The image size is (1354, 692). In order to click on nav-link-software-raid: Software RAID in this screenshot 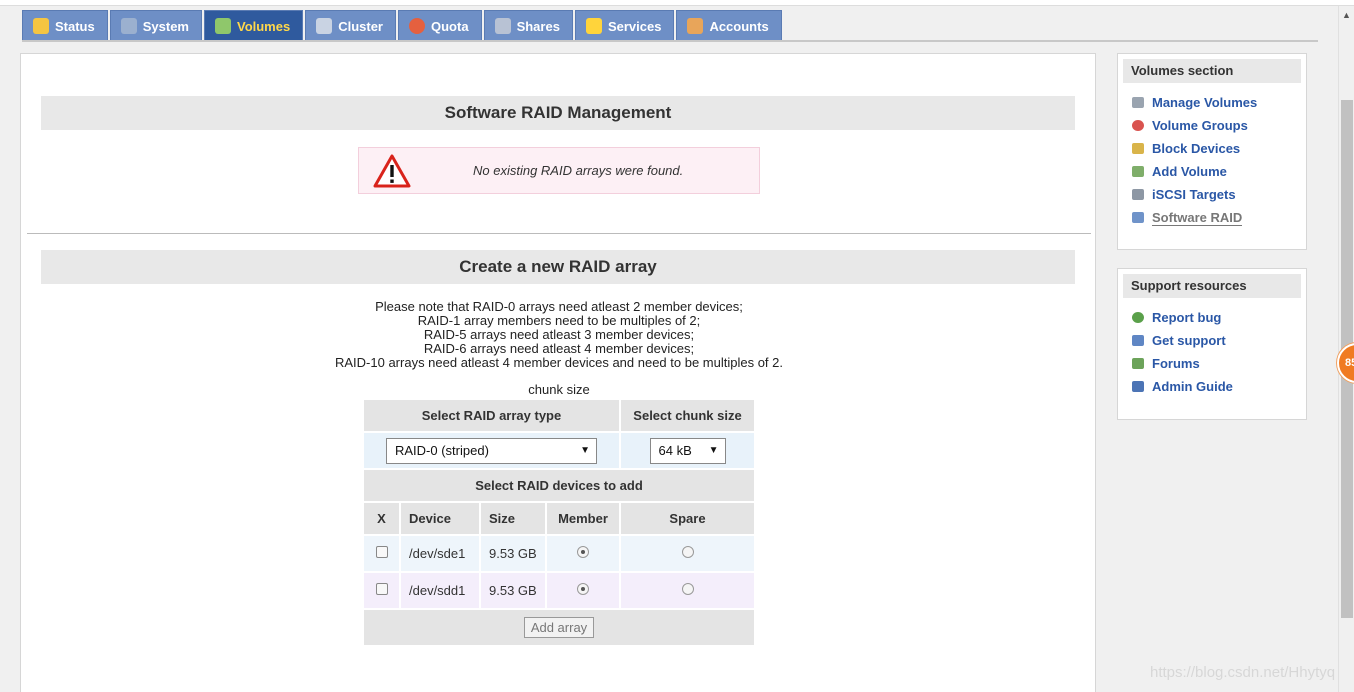, I will do `click(1219, 217)`.